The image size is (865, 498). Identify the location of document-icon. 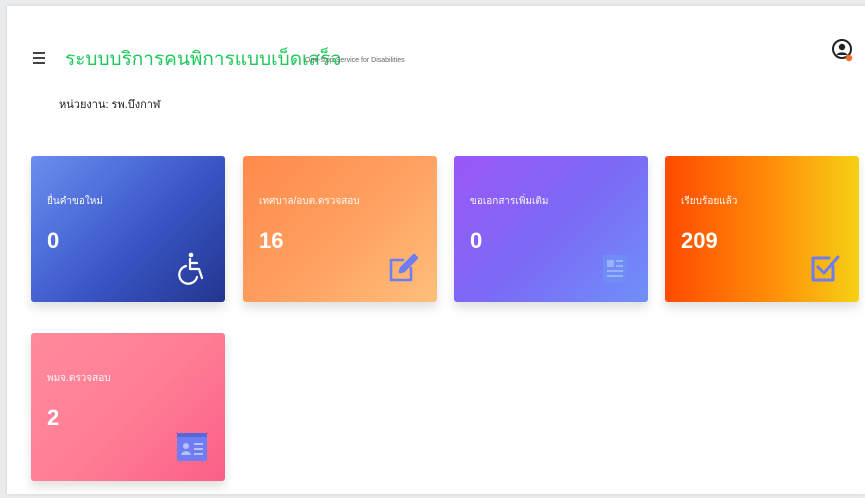
(614, 268).